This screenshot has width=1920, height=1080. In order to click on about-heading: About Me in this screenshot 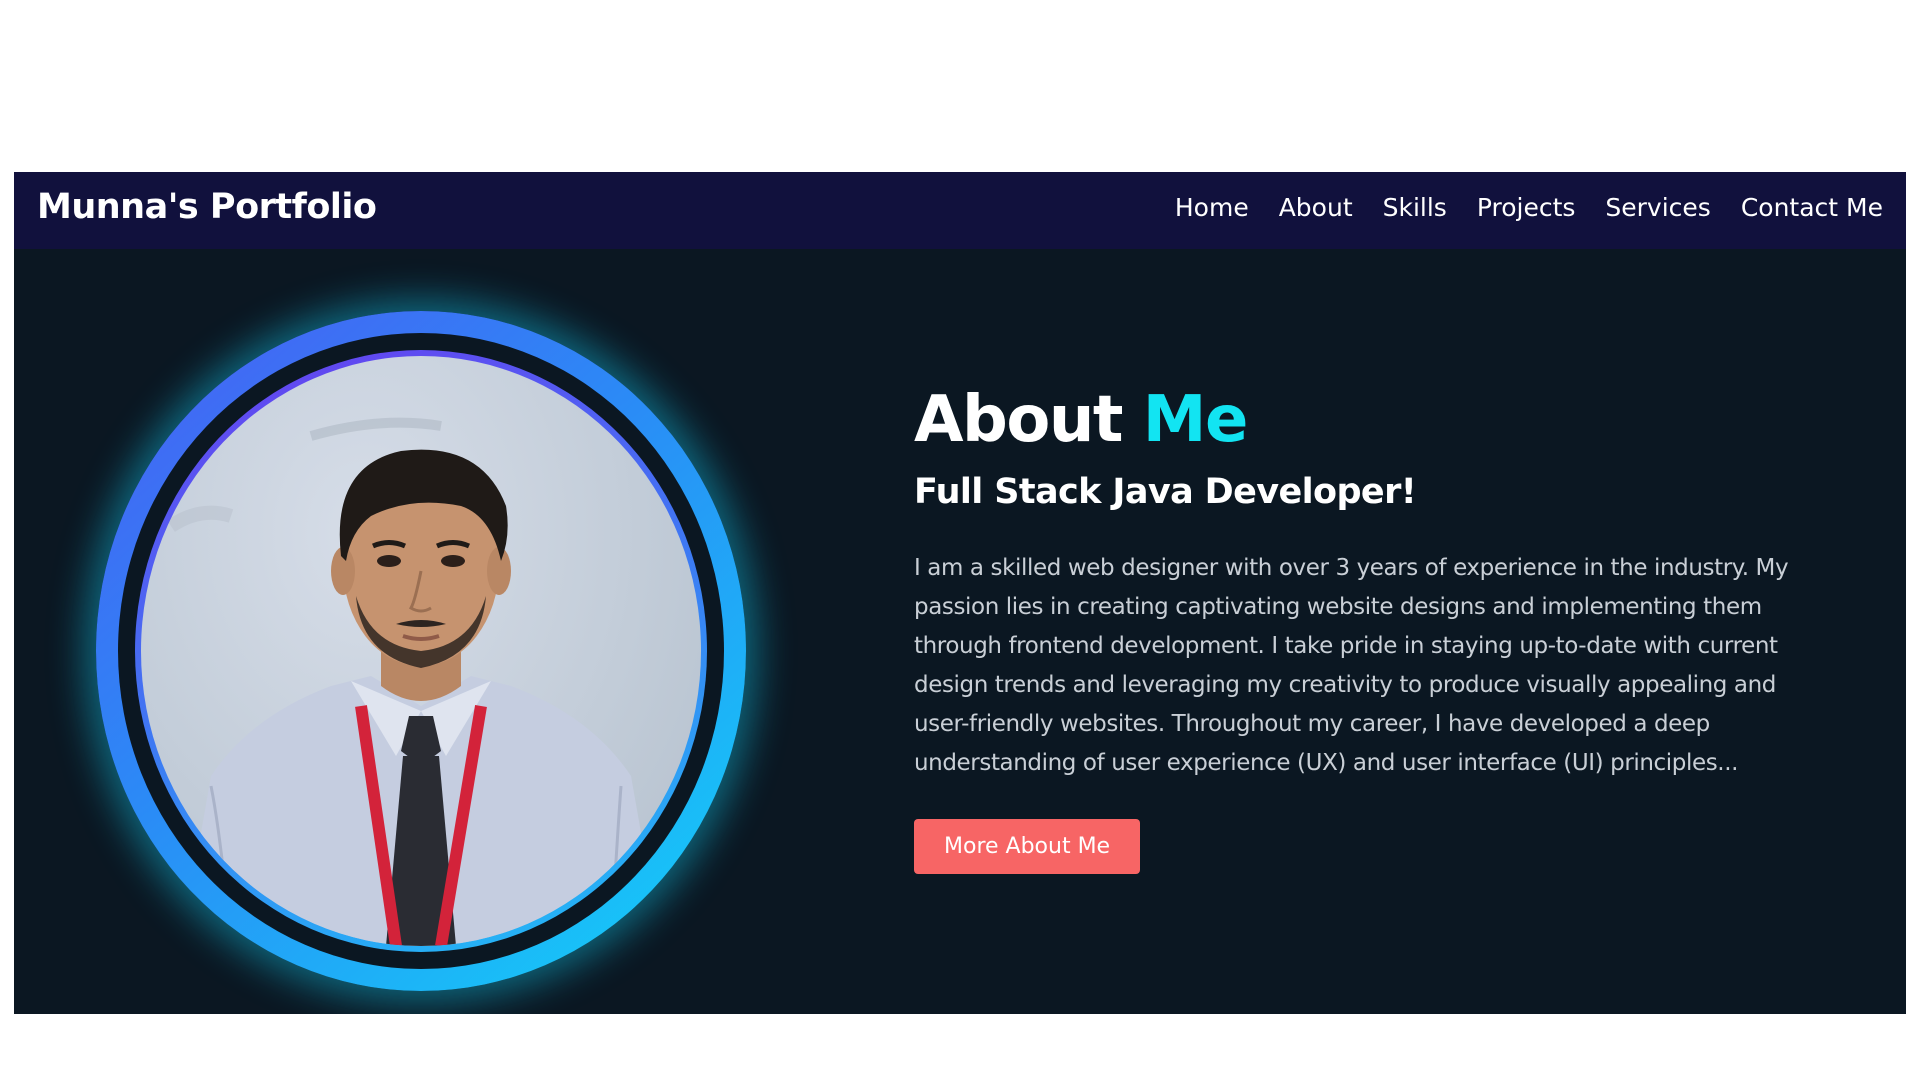, I will do `click(1374, 420)`.